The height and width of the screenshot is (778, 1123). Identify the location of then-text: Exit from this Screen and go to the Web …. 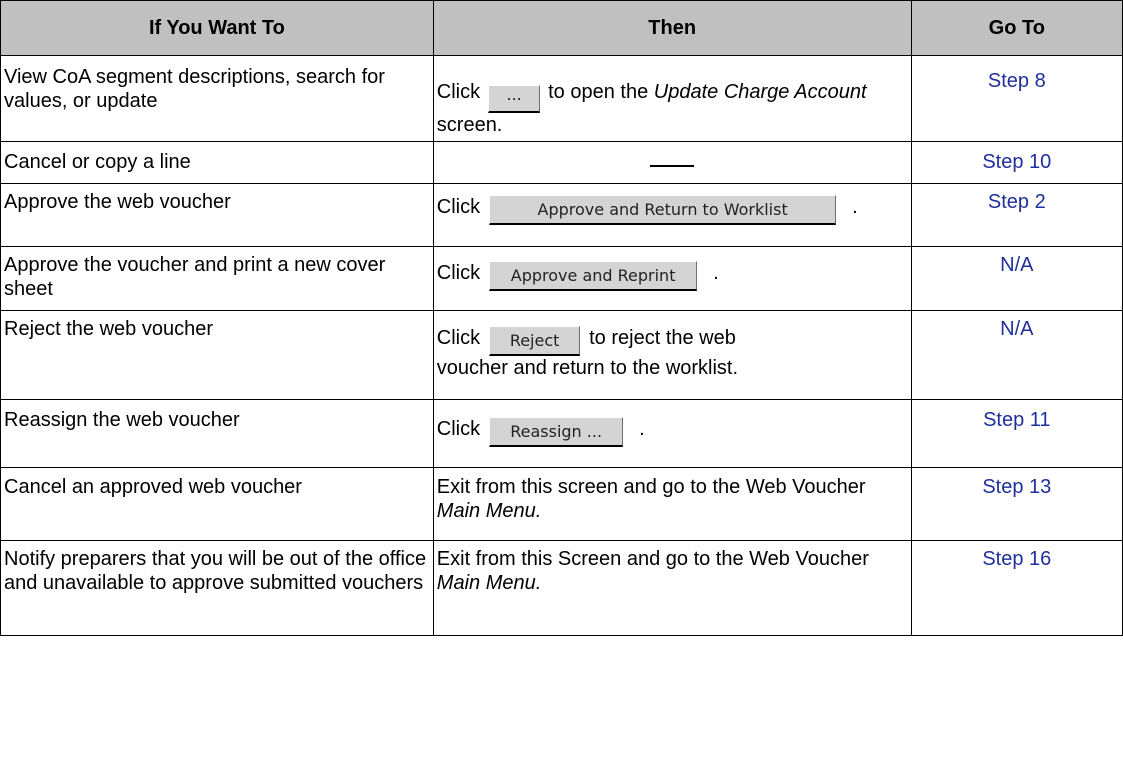
(652, 559).